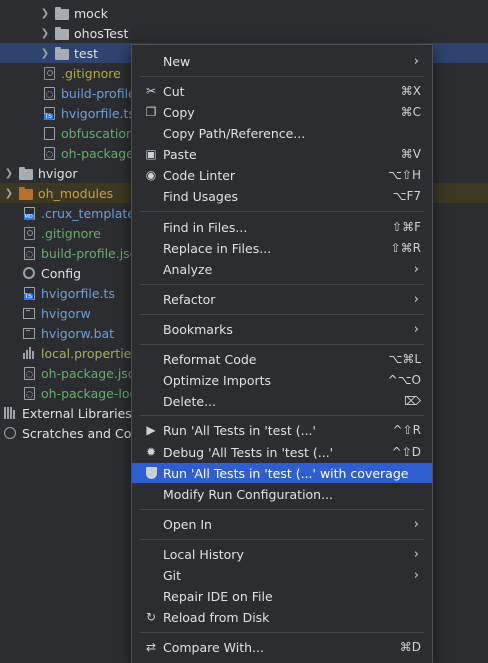 Image resolution: width=488 pixels, height=663 pixels. What do you see at coordinates (29, 353) in the screenshot?
I see `properties-file-icon` at bounding box center [29, 353].